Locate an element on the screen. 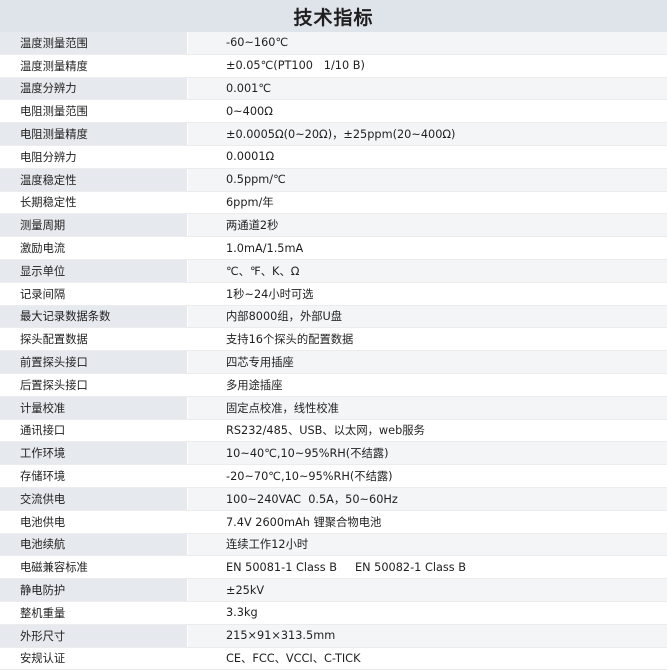 Image resolution: width=667 pixels, height=670 pixels. spec-row: 电阻测量精度 ±0.0005Ω(0~20Ω)，±25ppm(20~400Ω) is located at coordinates (333, 134).